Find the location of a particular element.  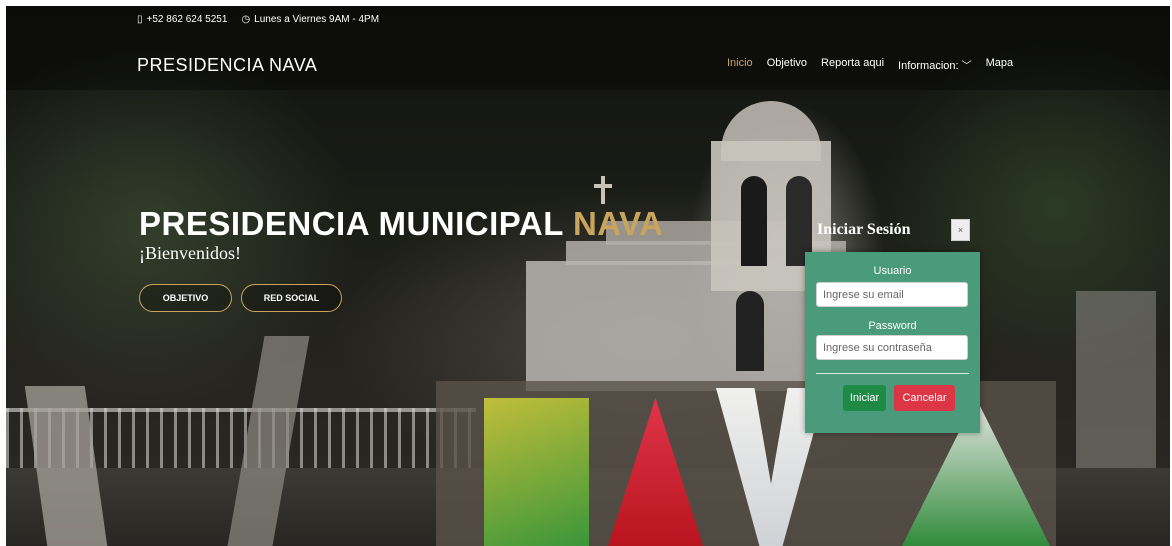

chevron-down-icon: ﹀ is located at coordinates (966, 66).